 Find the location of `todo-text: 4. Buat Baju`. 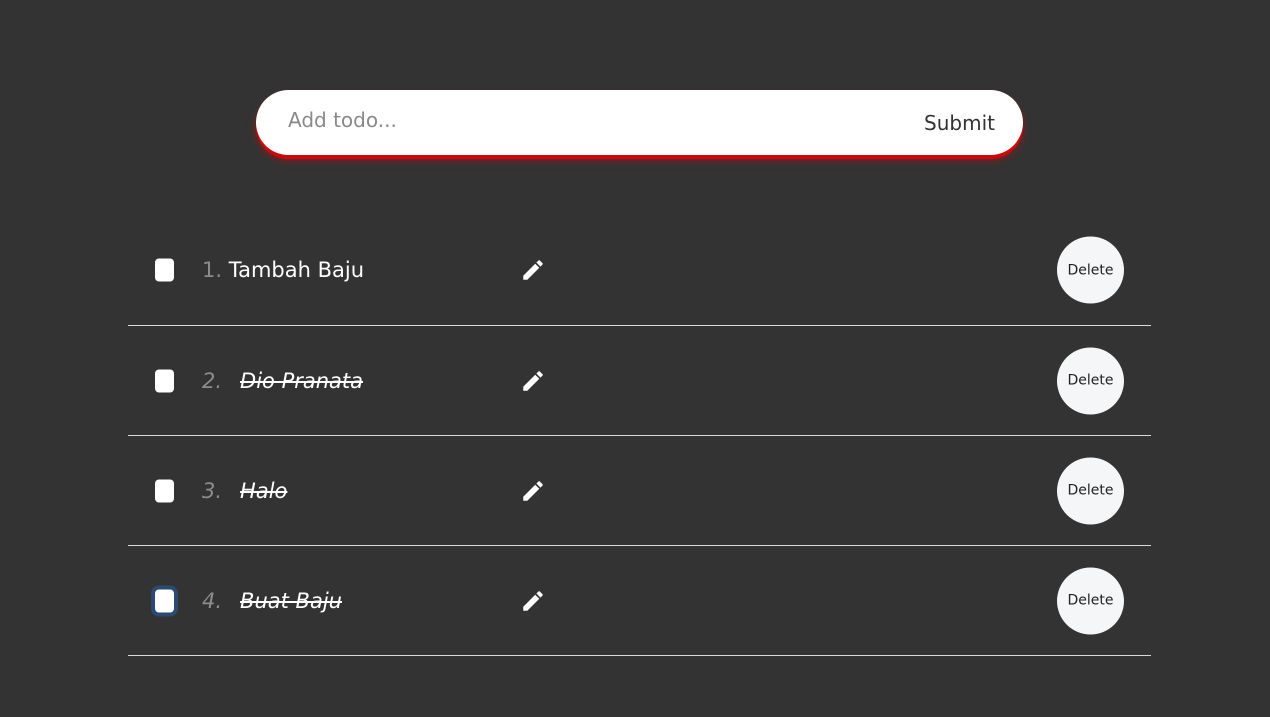

todo-text: 4. Buat Baju is located at coordinates (272, 601).